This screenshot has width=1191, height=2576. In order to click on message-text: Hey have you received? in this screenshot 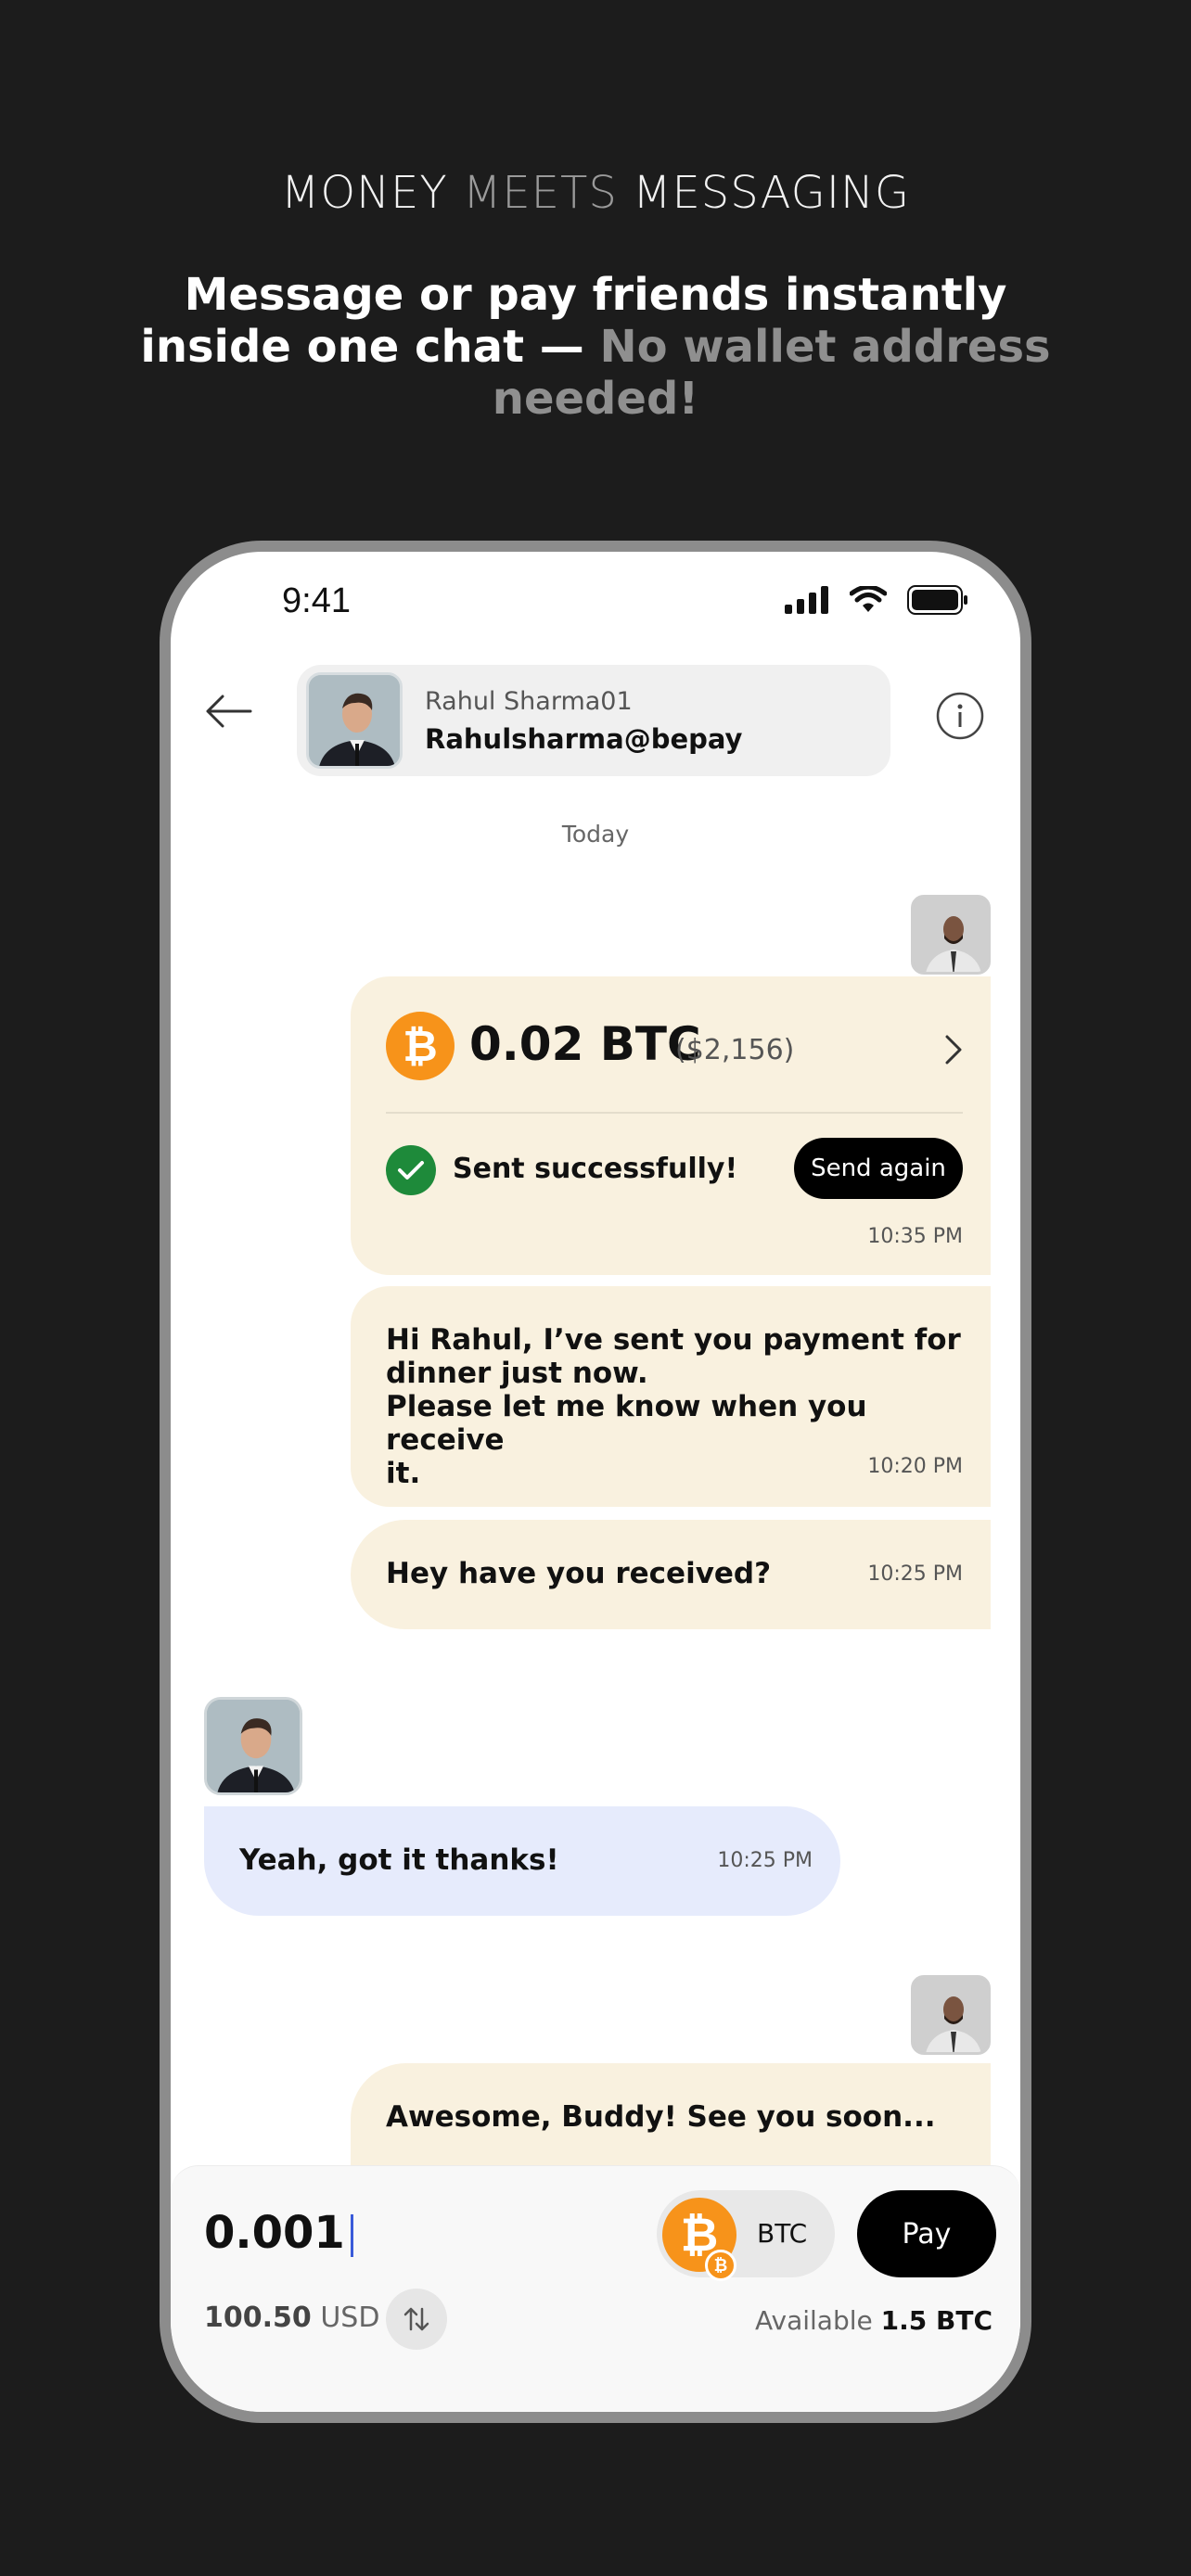, I will do `click(579, 1573)`.